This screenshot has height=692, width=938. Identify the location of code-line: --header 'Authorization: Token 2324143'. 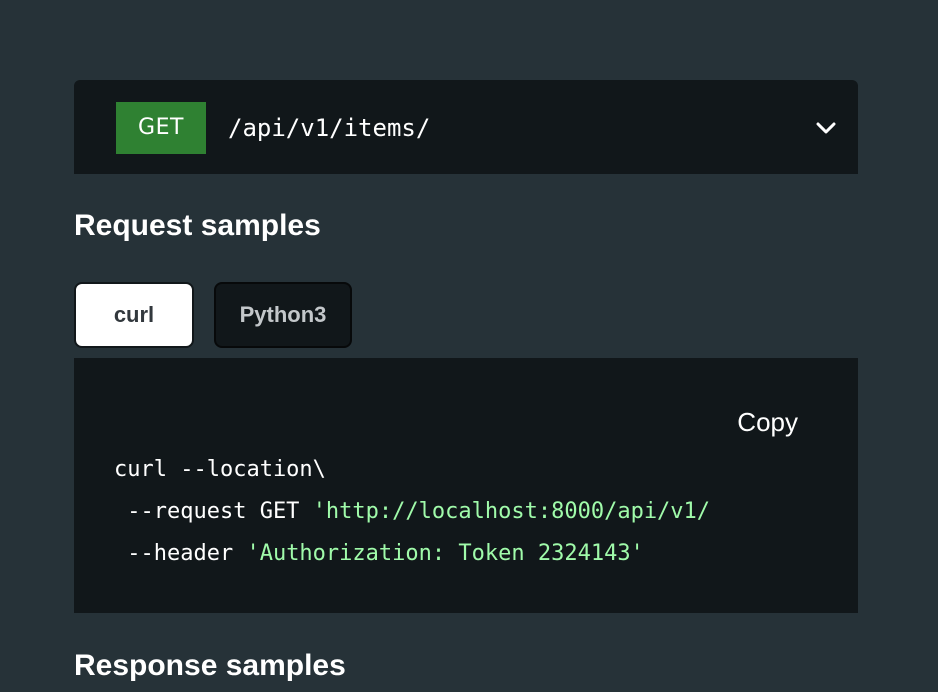
(379, 554).